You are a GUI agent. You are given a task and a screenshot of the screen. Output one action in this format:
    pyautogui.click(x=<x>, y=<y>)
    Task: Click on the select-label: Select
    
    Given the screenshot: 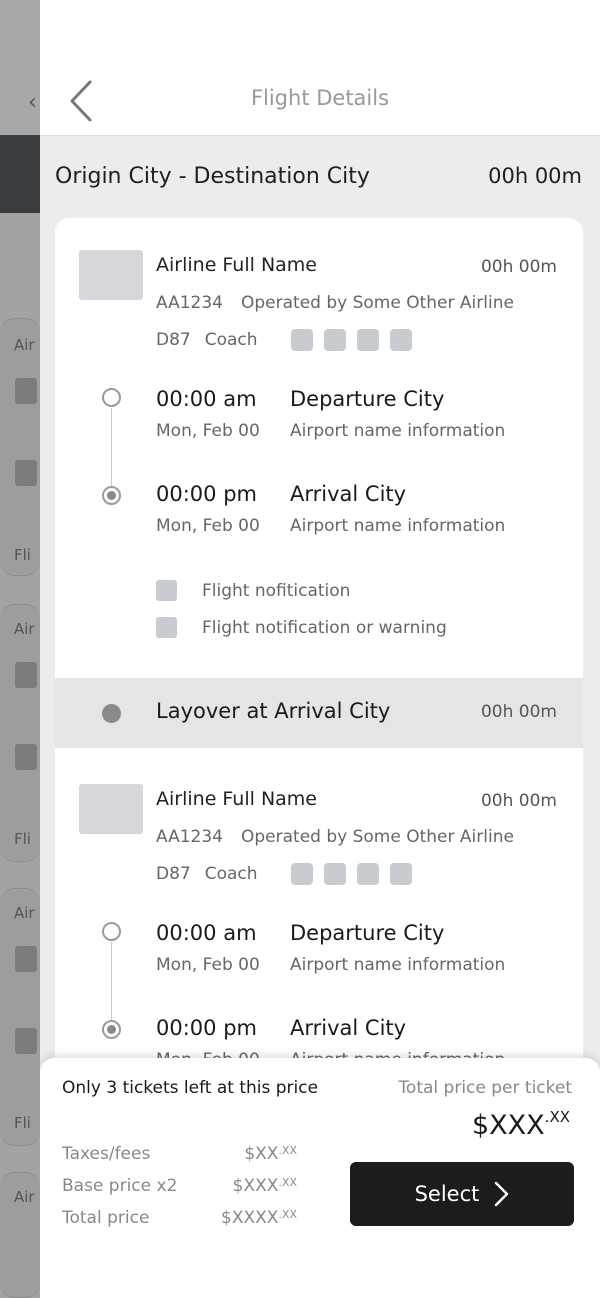 What is the action you would take?
    pyautogui.click(x=447, y=1194)
    